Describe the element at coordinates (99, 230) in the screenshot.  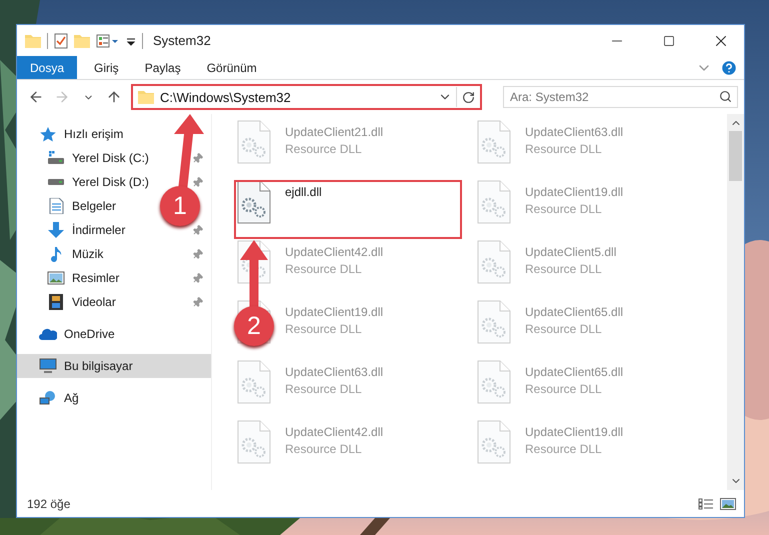
I see `sidebar-item: İndirmeler` at that location.